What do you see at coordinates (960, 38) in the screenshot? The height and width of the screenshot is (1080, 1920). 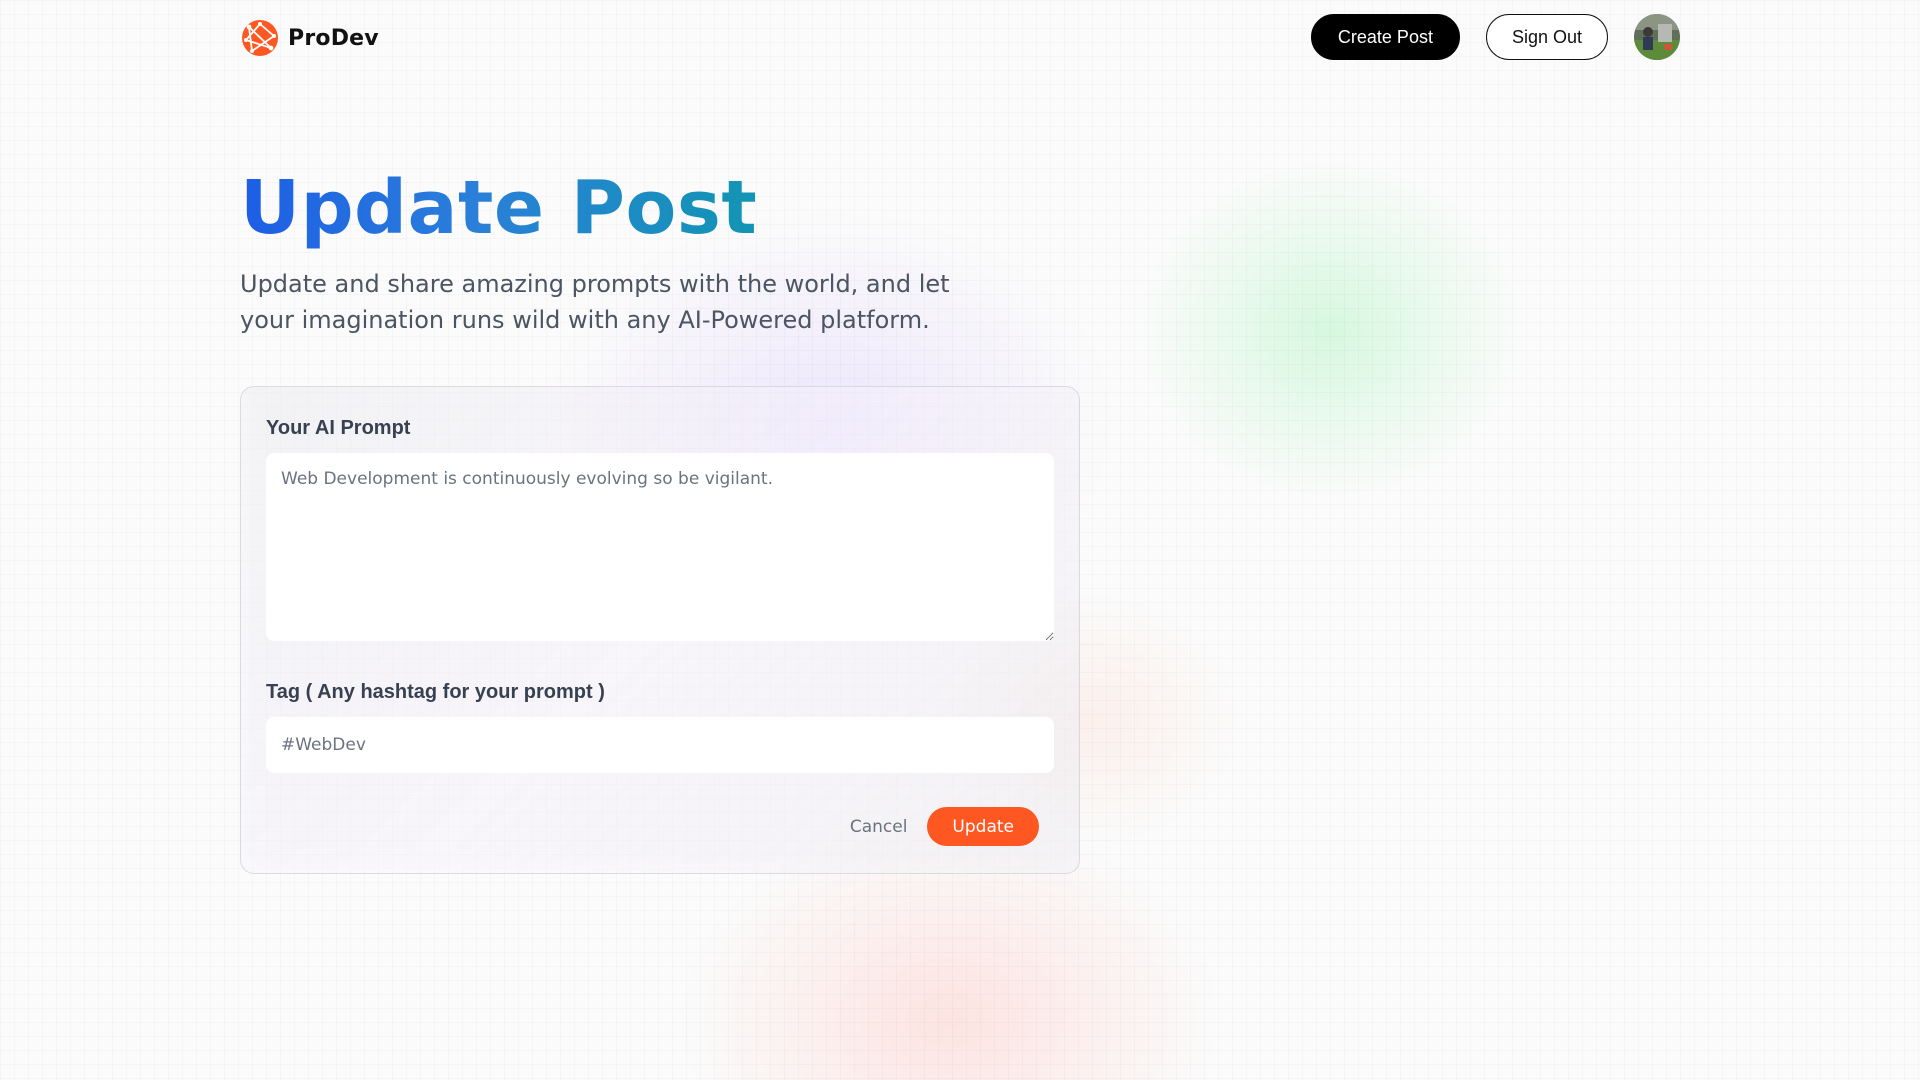 I see `top-navbar: ProDev Create Post Sign Out` at bounding box center [960, 38].